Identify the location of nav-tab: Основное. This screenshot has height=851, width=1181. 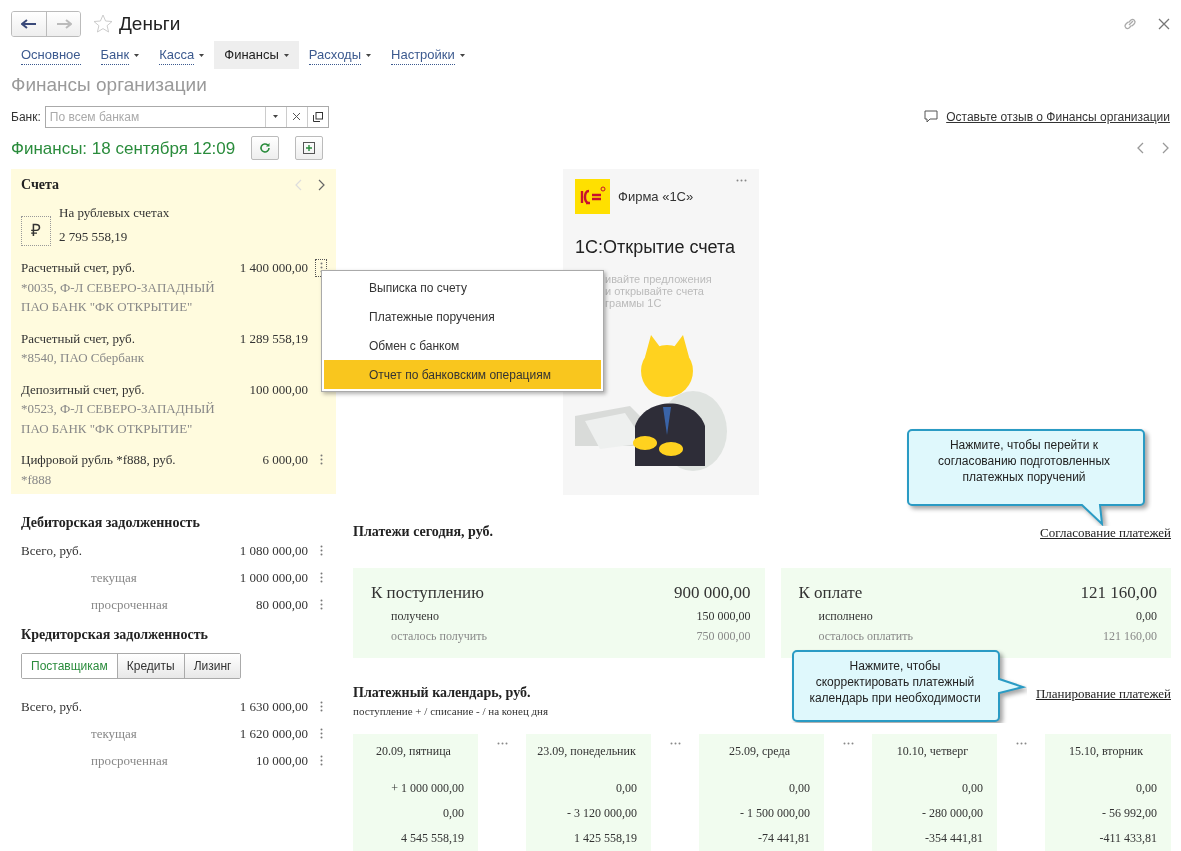
(51, 55).